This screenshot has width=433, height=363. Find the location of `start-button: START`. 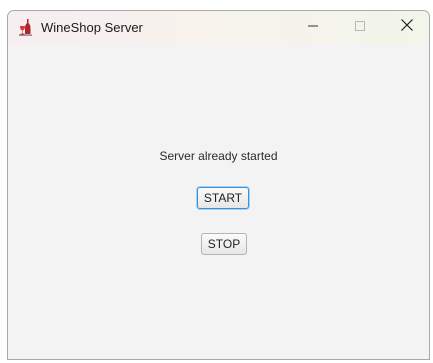

start-button: START is located at coordinates (223, 198).